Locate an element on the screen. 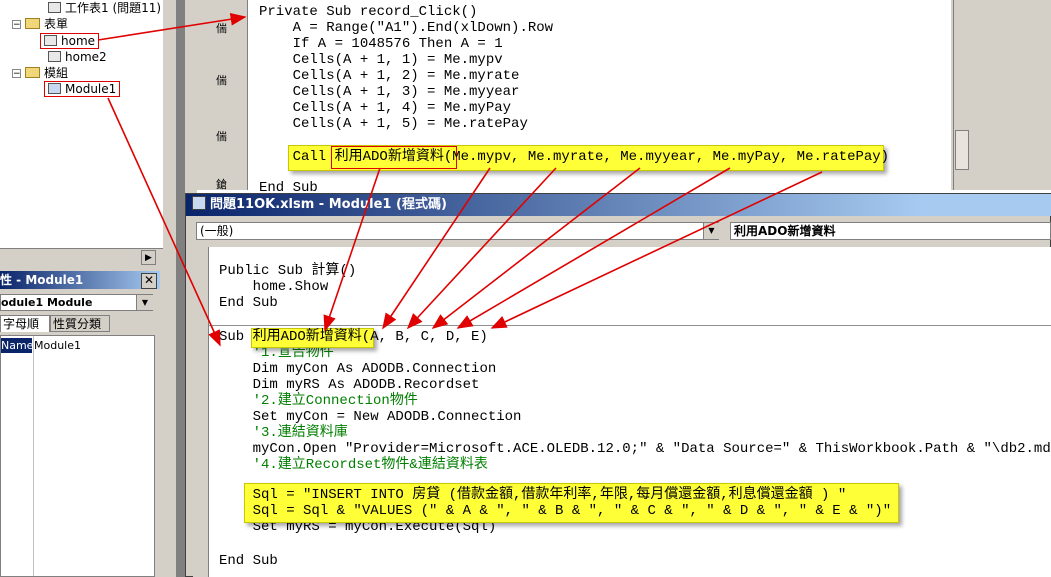 This screenshot has width=1051, height=577. code-line: '3.連結資料庫 is located at coordinates (283, 433).